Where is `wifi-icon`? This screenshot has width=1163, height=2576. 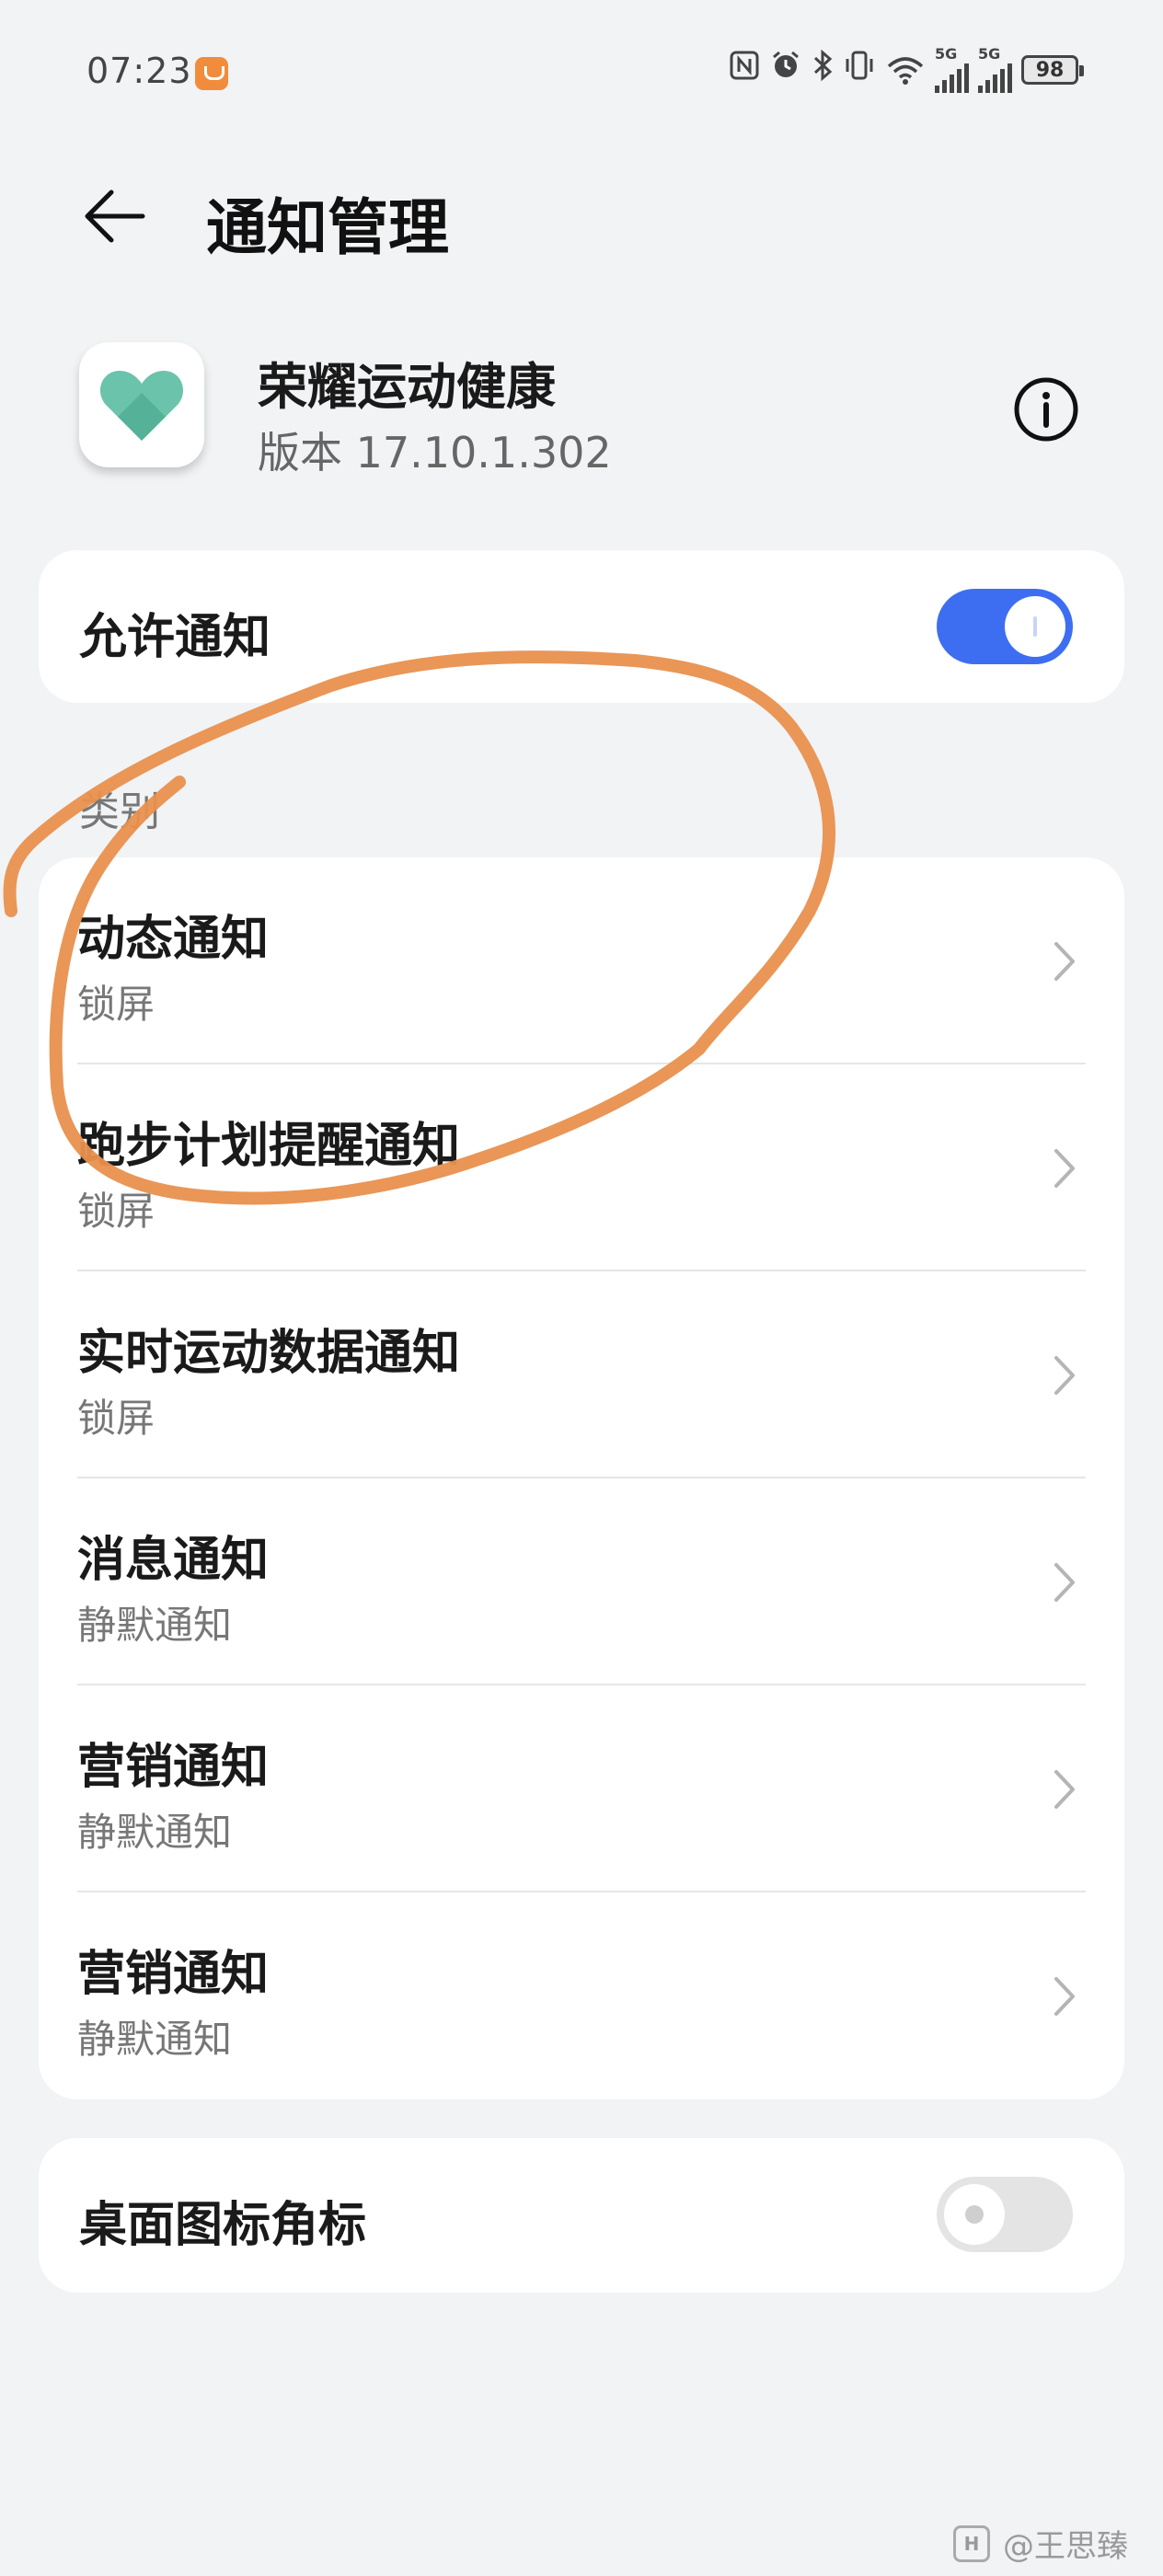 wifi-icon is located at coordinates (906, 69).